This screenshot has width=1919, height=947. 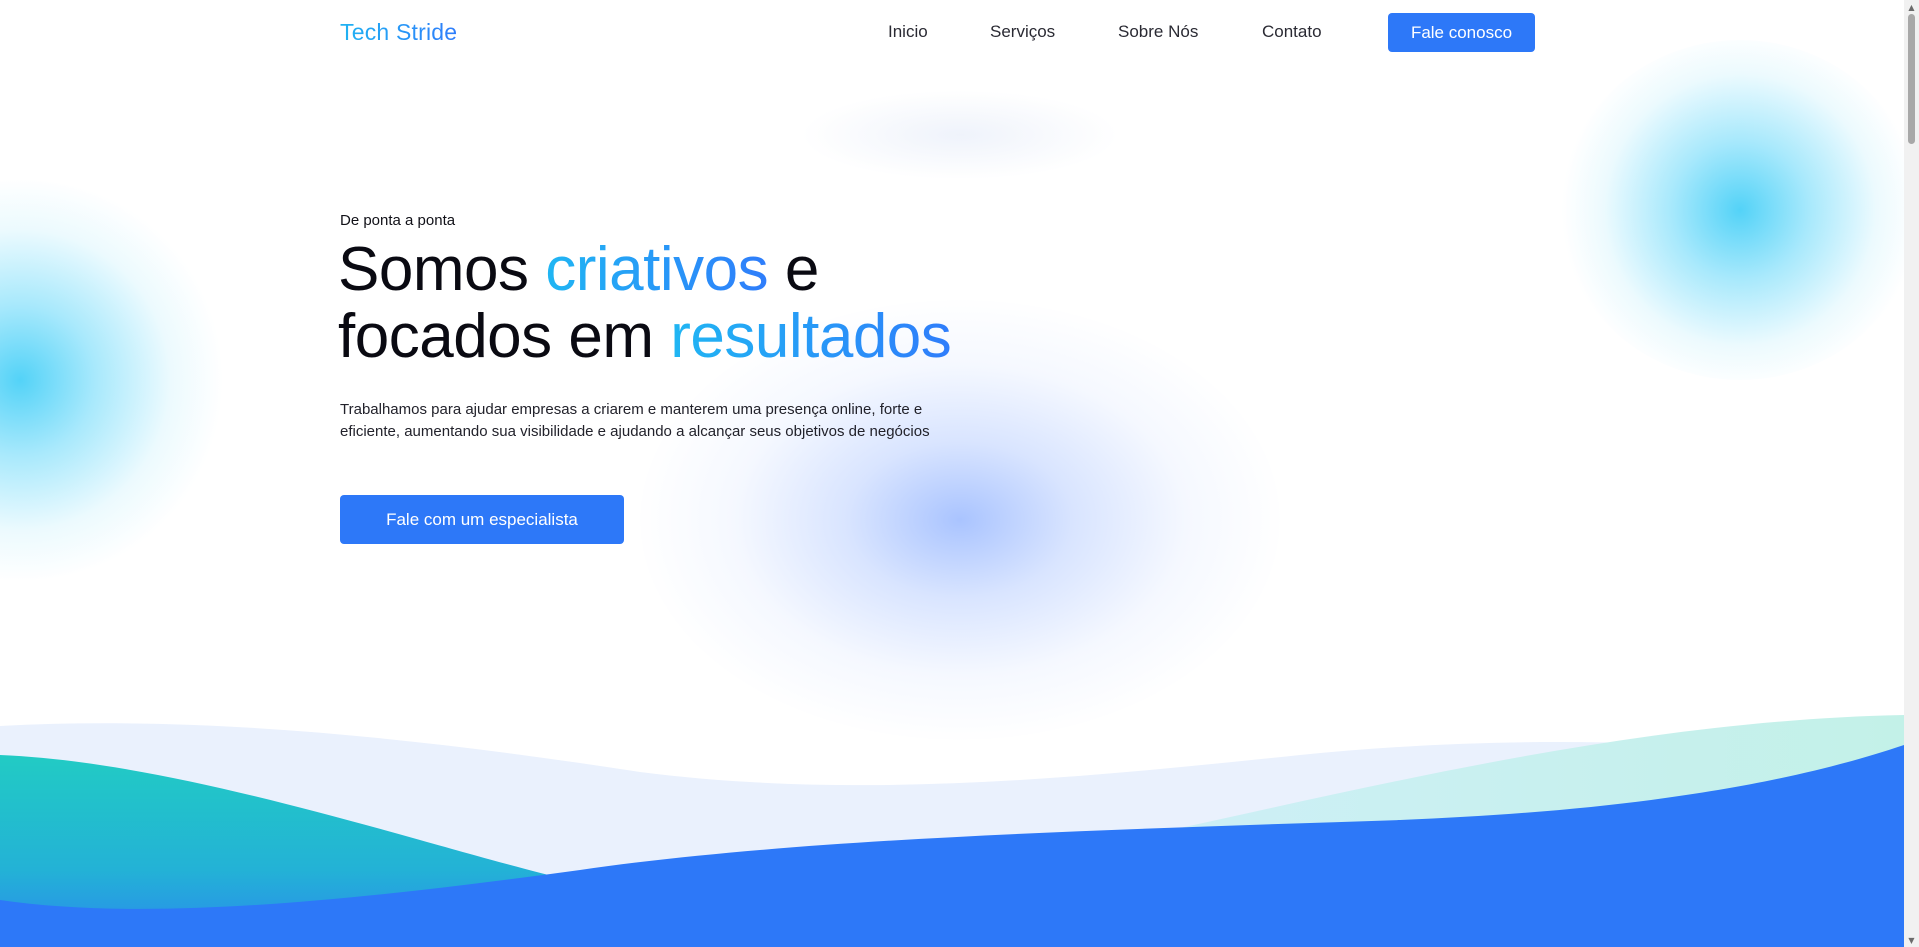 What do you see at coordinates (657, 269) in the screenshot?
I see `headline-highlight-1: criativos` at bounding box center [657, 269].